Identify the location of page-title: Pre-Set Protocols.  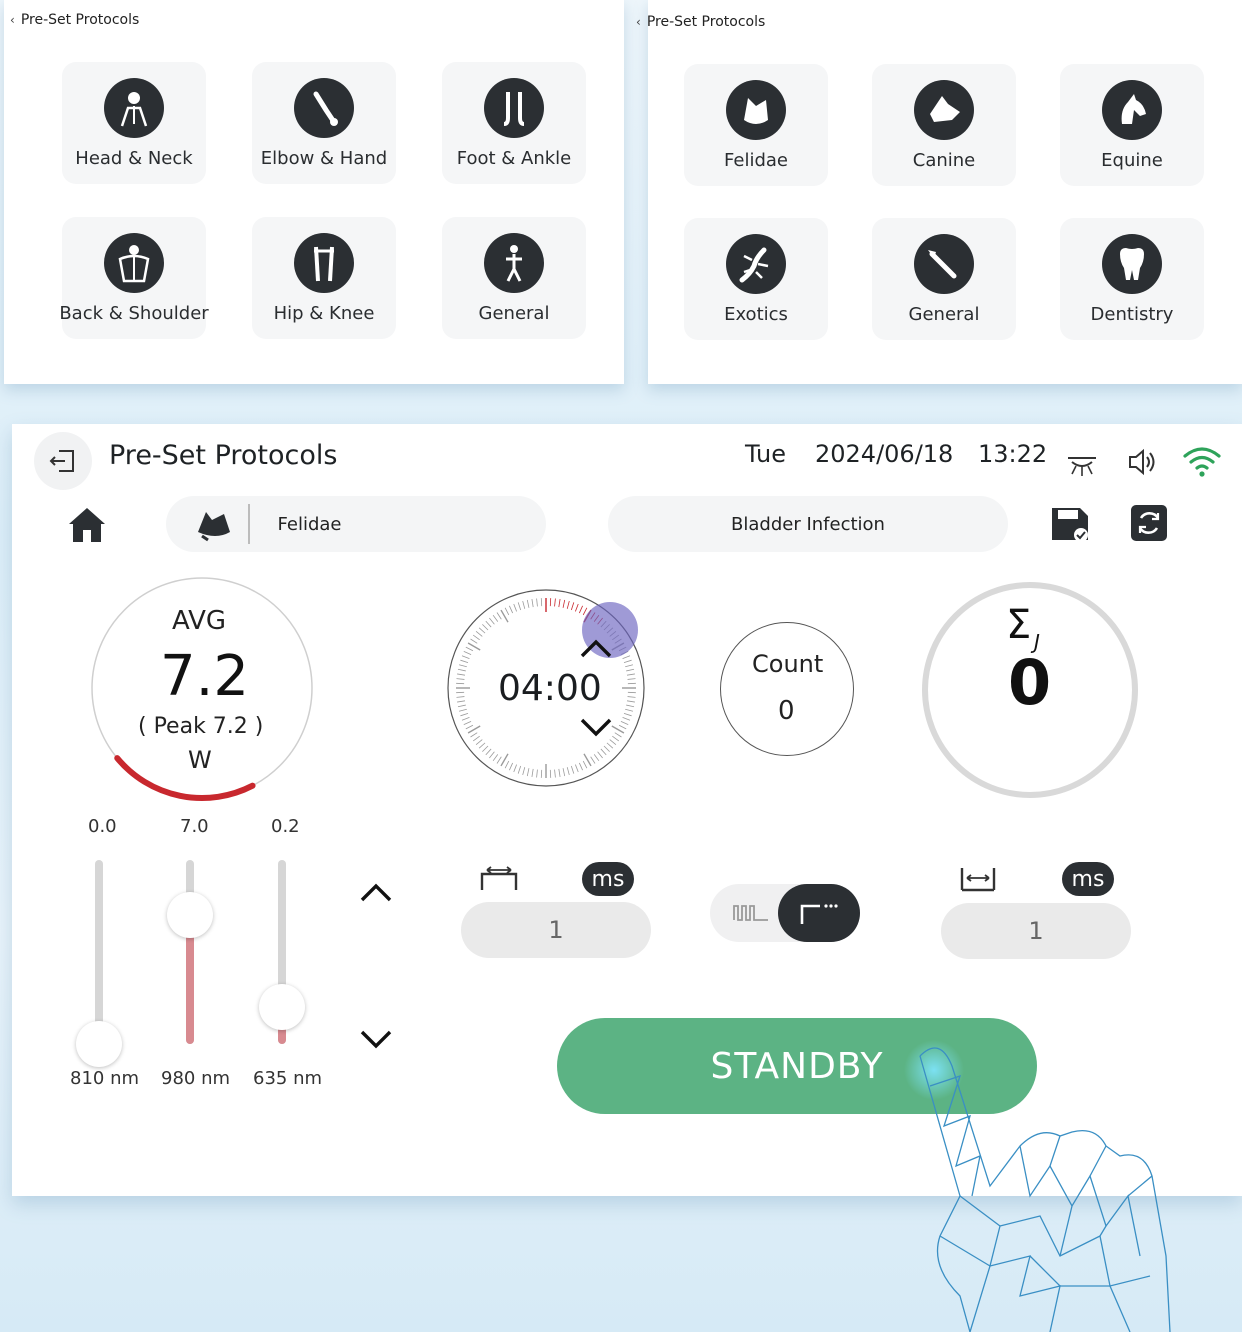
(223, 455).